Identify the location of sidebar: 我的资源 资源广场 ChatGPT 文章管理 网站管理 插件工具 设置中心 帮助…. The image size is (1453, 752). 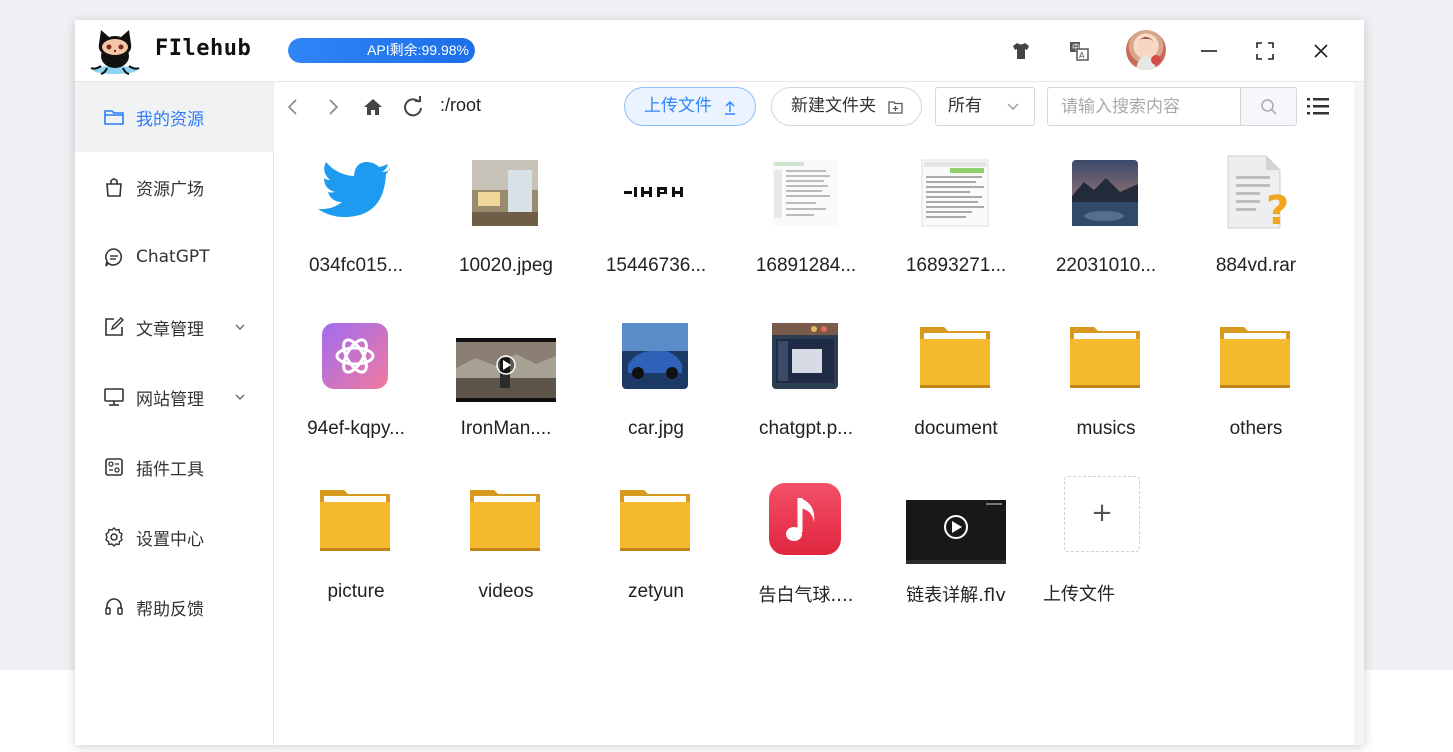
(174, 413).